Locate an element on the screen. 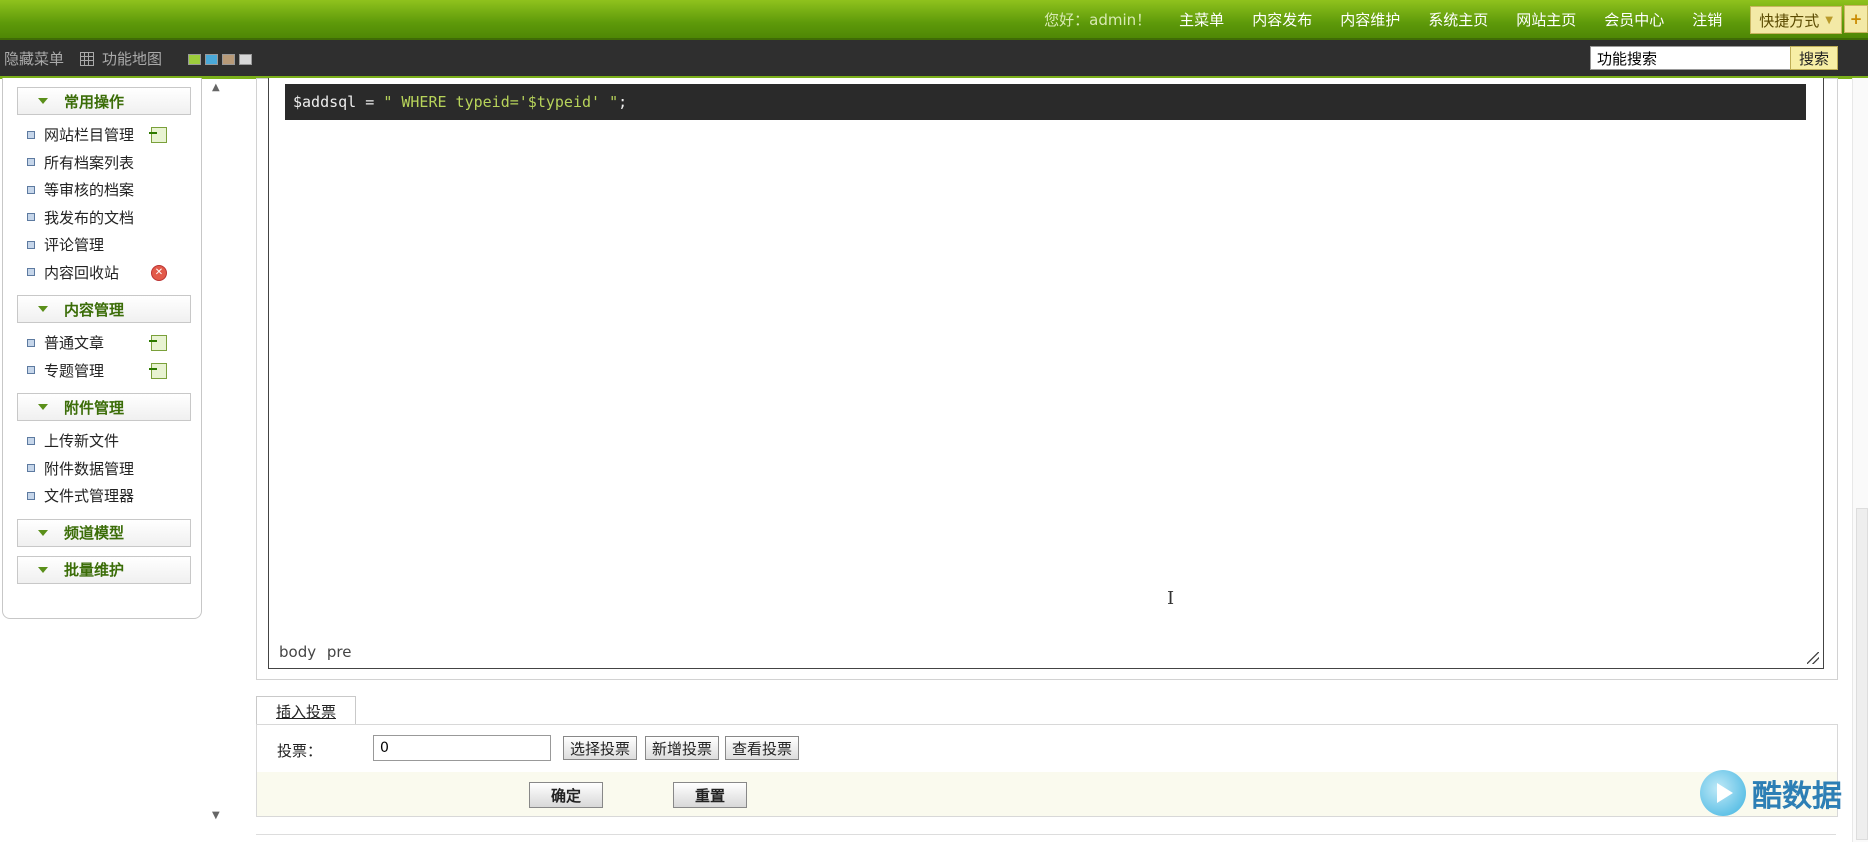  sidebar-item-site-columns: 网站栏目管理 is located at coordinates (102, 135).